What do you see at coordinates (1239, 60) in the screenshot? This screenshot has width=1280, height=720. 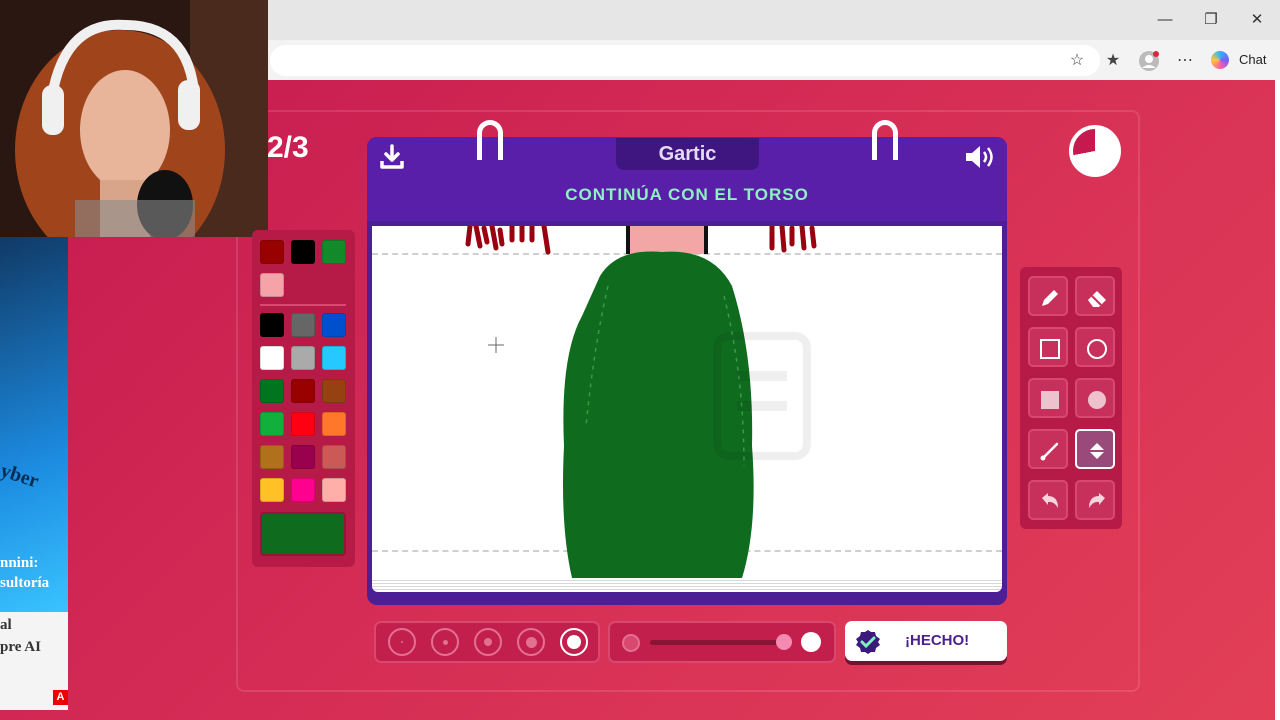 I see `copilot-chat-button: Chat` at bounding box center [1239, 60].